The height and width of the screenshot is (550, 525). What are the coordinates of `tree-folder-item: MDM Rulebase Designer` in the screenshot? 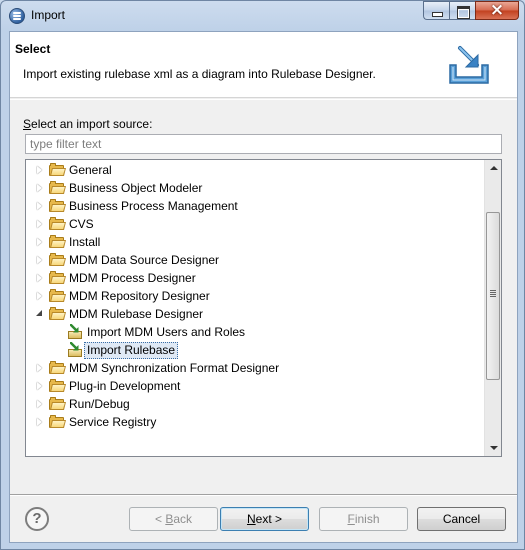 It's located at (255, 314).